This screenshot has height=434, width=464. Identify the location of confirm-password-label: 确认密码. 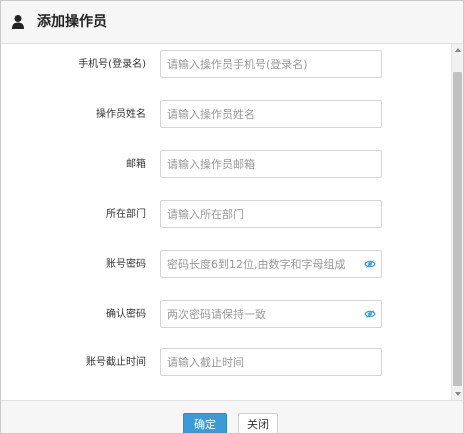
(126, 314).